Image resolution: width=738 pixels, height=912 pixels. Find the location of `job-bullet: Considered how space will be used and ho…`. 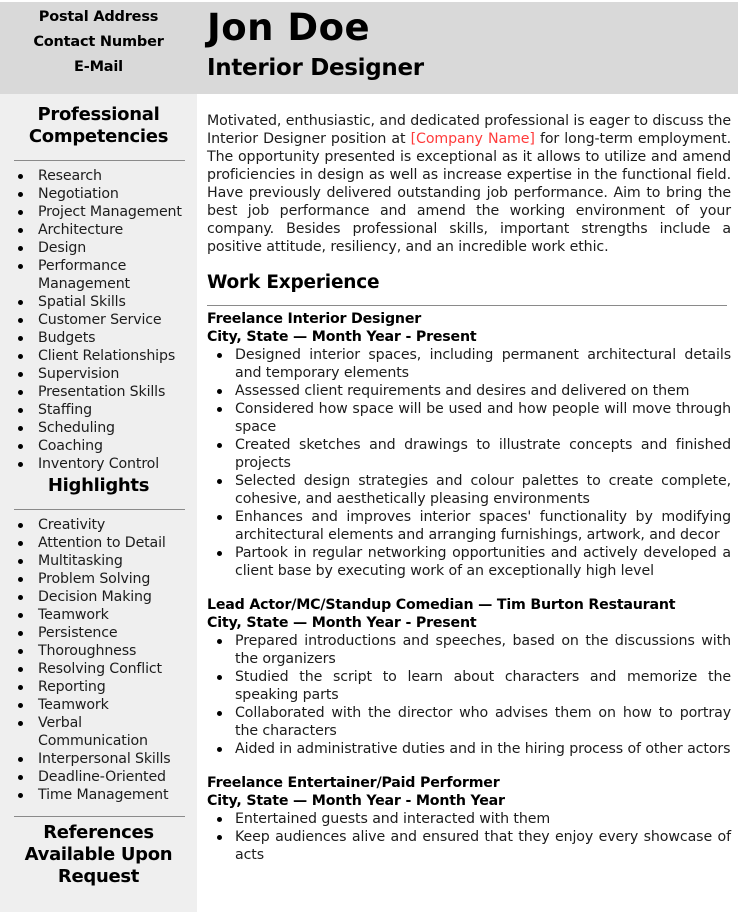

job-bullet: Considered how space will be used and ho… is located at coordinates (469, 418).